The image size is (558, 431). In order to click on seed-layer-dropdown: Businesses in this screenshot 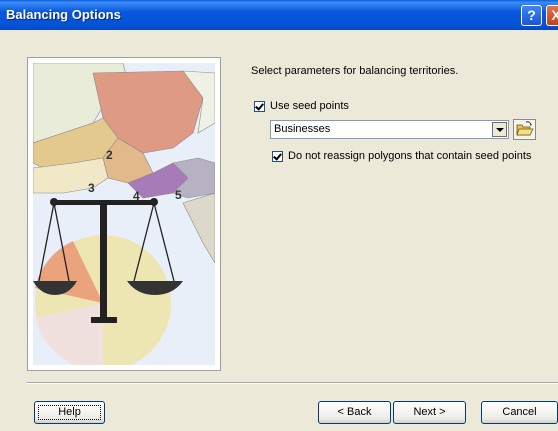, I will do `click(389, 129)`.